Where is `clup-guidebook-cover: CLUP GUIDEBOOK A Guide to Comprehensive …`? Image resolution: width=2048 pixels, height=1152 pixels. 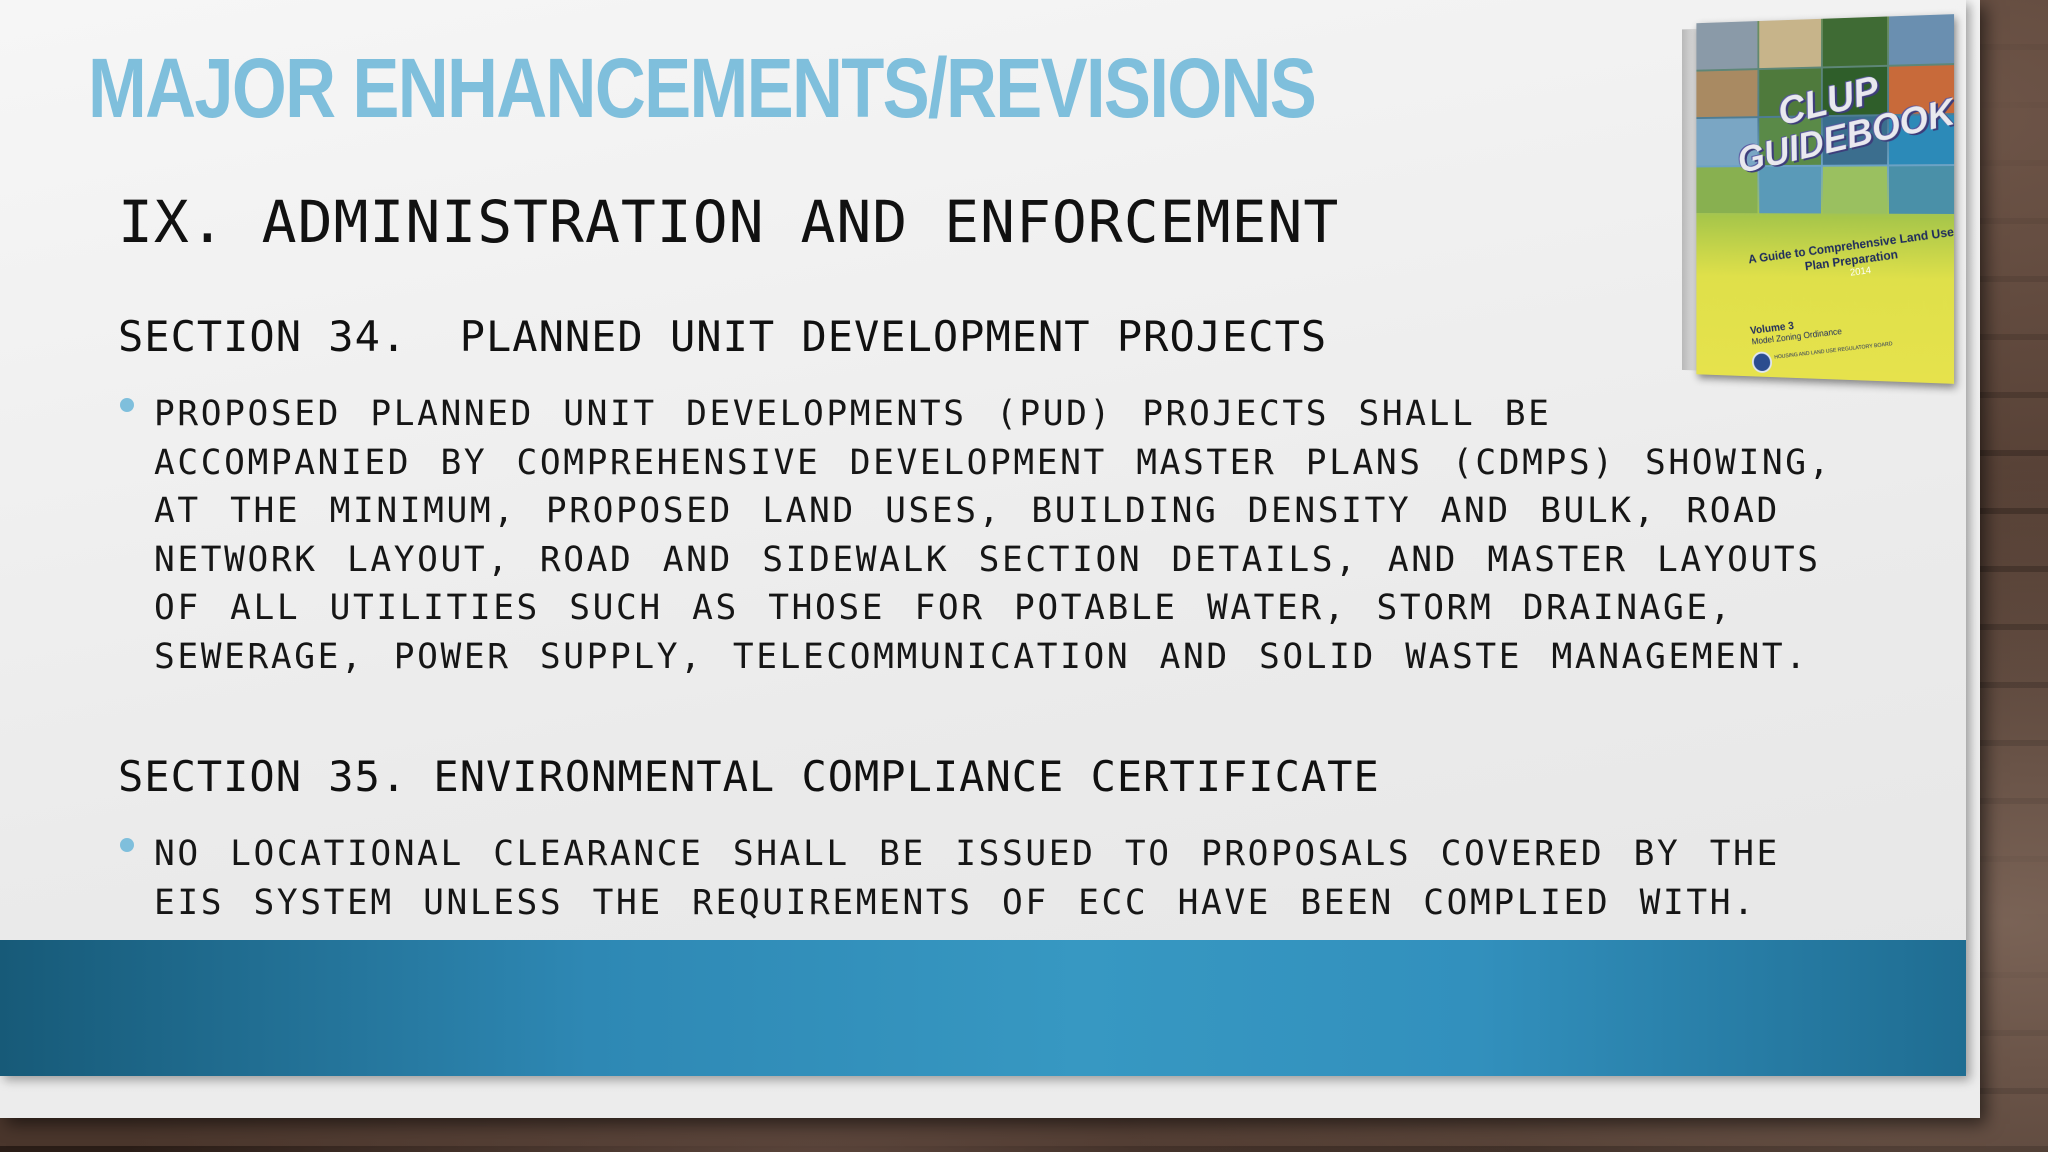
clup-guidebook-cover: CLUP GUIDEBOOK A Guide to Comprehensive … is located at coordinates (1820, 195).